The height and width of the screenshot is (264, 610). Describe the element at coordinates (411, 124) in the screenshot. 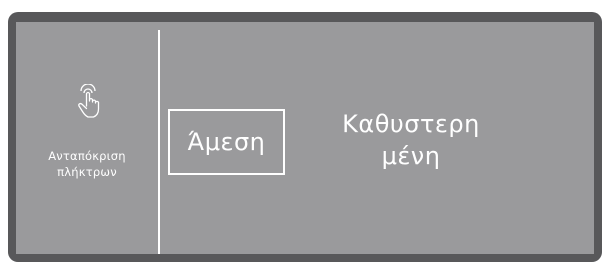

I see `option-delayed-label-line1: Καθυστερη` at that location.